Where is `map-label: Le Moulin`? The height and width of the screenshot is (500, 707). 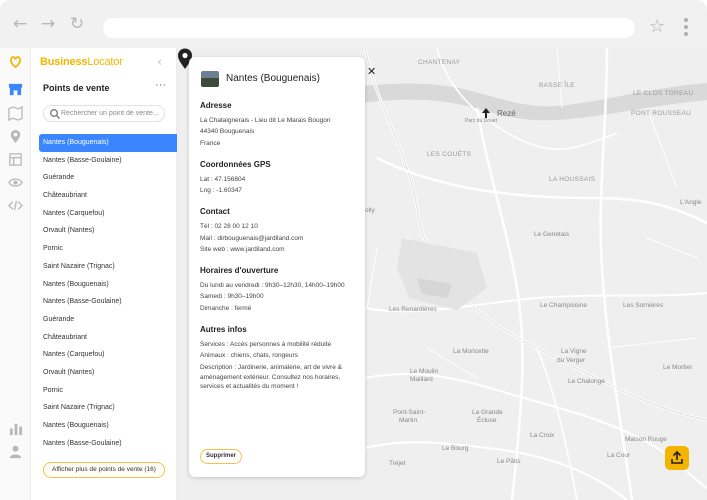 map-label: Le Moulin is located at coordinates (424, 371).